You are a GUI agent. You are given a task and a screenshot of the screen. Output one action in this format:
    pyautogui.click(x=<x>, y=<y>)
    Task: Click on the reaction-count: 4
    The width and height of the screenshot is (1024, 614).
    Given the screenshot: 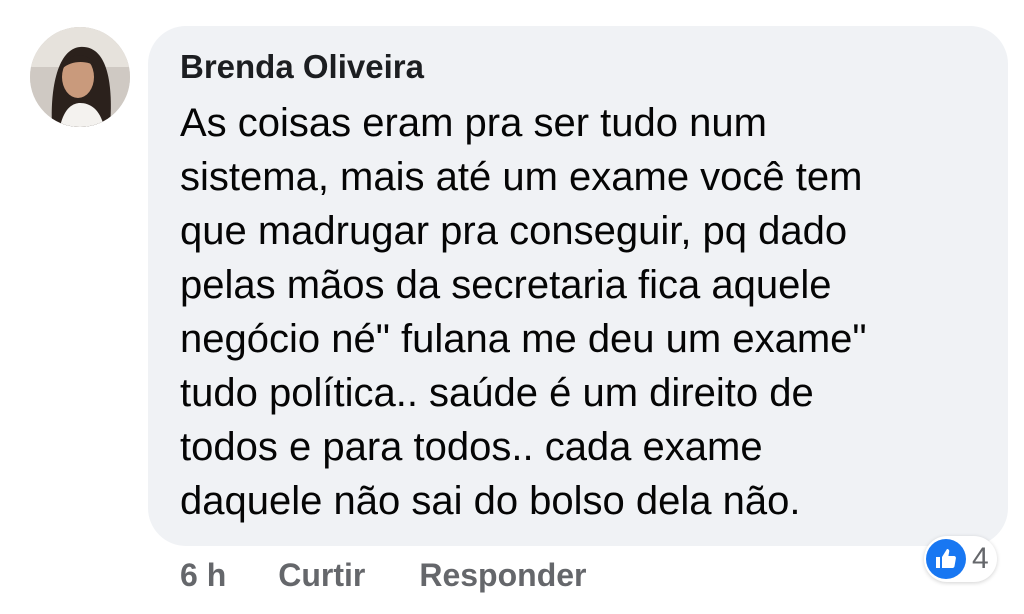 What is the action you would take?
    pyautogui.click(x=980, y=558)
    